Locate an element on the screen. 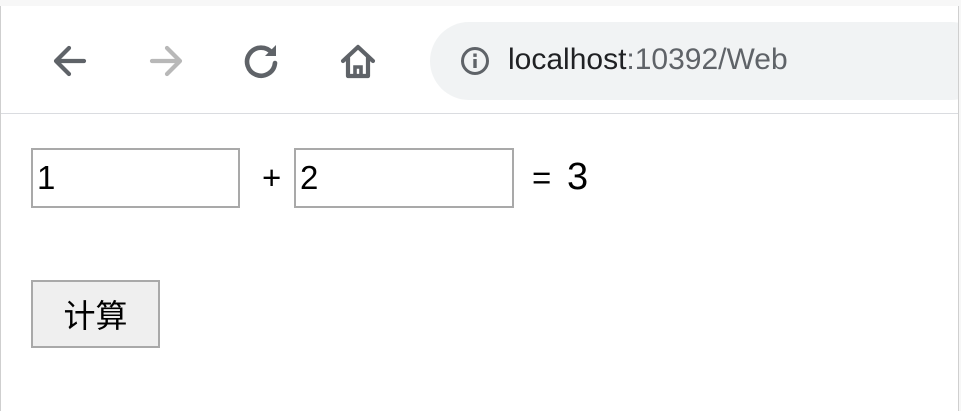 This screenshot has height=411, width=961. url-host: localhost is located at coordinates (567, 59).